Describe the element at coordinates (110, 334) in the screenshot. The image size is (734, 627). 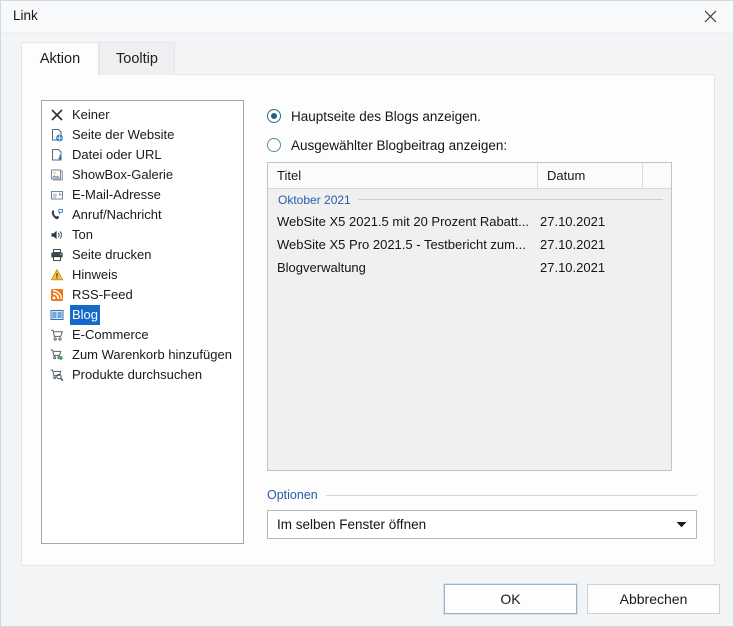
I see `list-item-label: E-Commerce` at that location.